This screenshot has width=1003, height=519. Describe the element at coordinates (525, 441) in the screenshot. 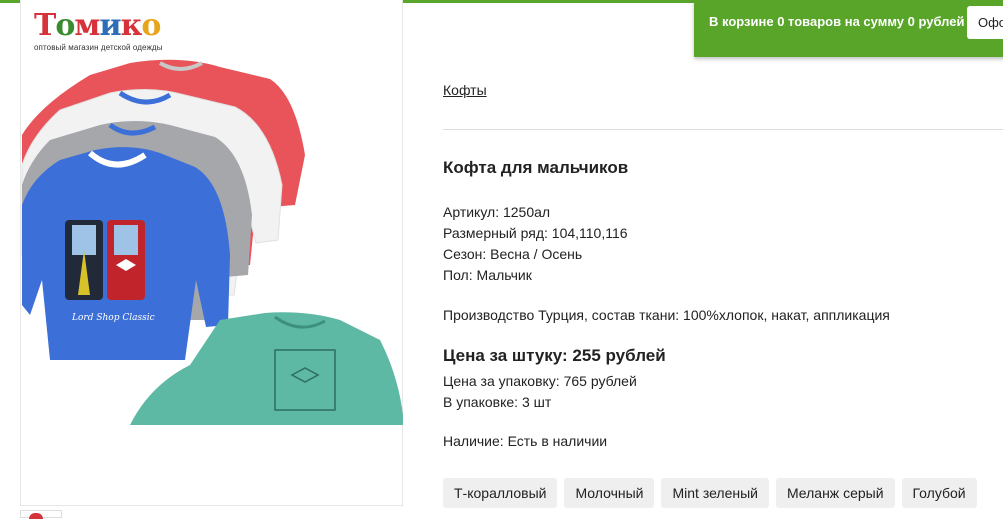

I see `stock-status: Наличие: Есть в наличии` at that location.